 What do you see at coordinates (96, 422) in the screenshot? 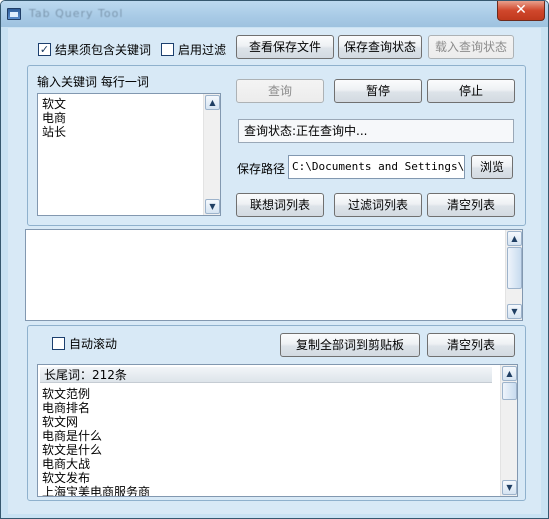
I see `result-item: 软文网` at bounding box center [96, 422].